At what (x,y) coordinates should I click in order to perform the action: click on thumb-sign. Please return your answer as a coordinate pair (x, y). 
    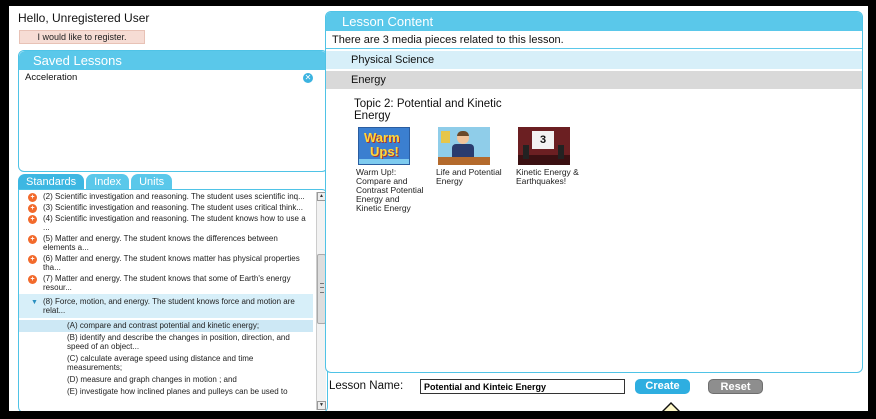
    Looking at the image, I should click on (445, 137).